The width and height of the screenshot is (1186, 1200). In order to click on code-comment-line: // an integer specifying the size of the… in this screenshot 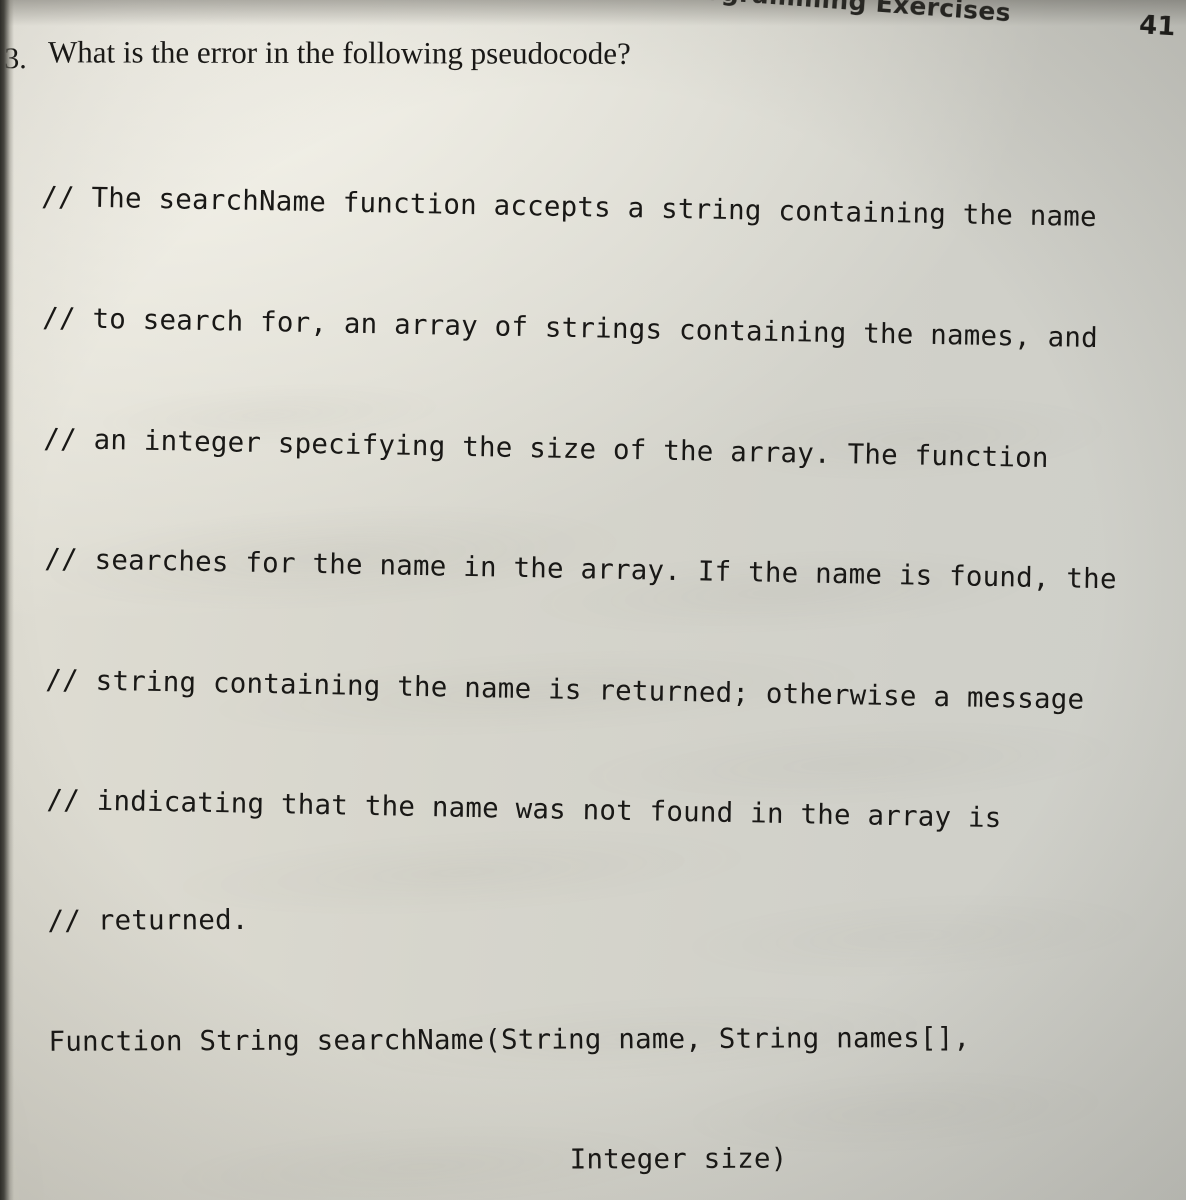, I will do `click(546, 448)`.